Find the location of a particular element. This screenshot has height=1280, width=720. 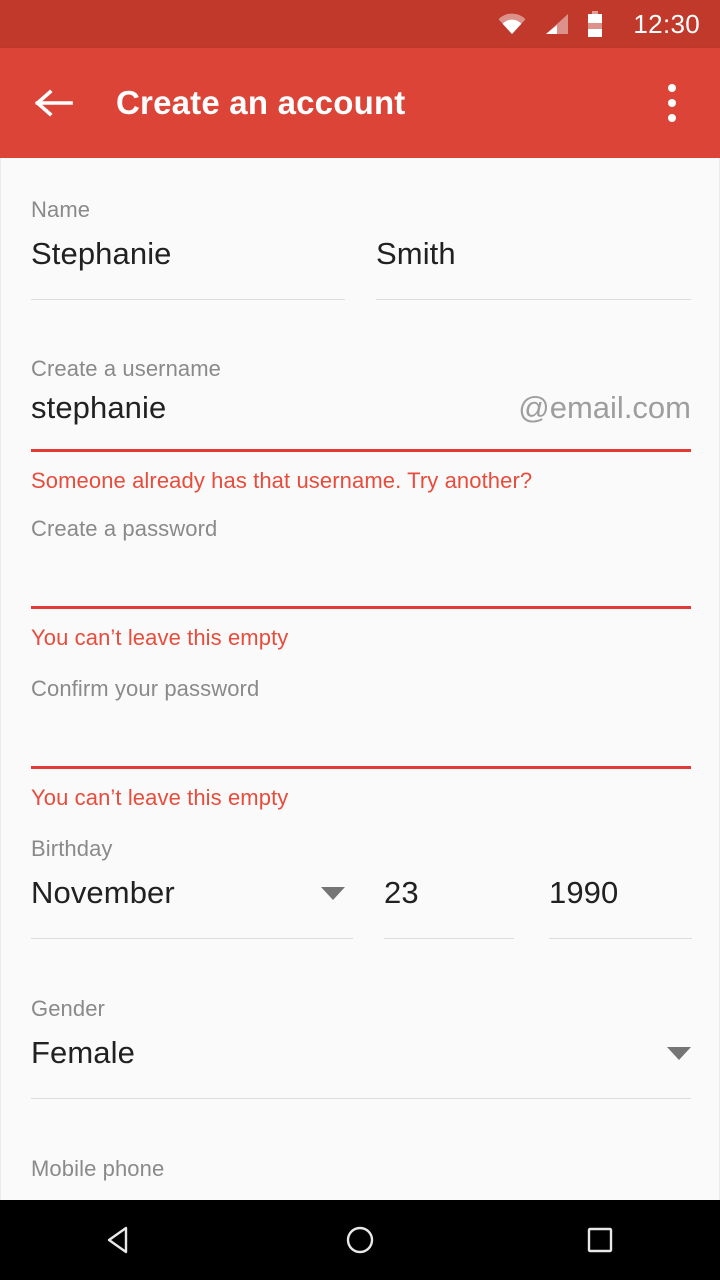

username-underline is located at coordinates (361, 450).